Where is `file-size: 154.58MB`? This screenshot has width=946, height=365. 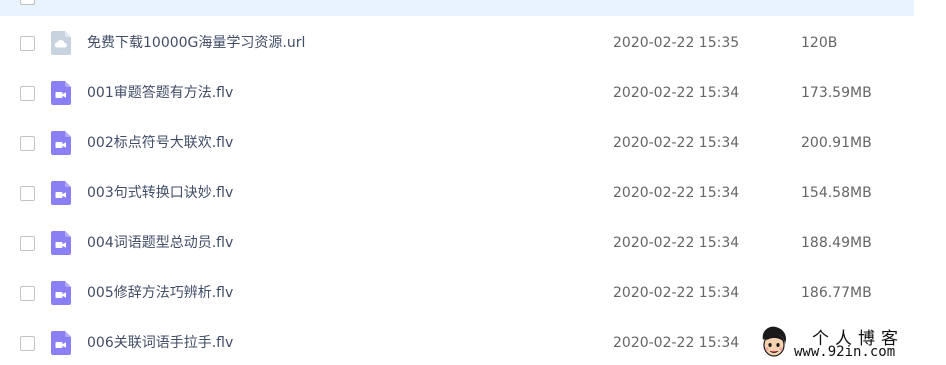 file-size: 154.58MB is located at coordinates (836, 193).